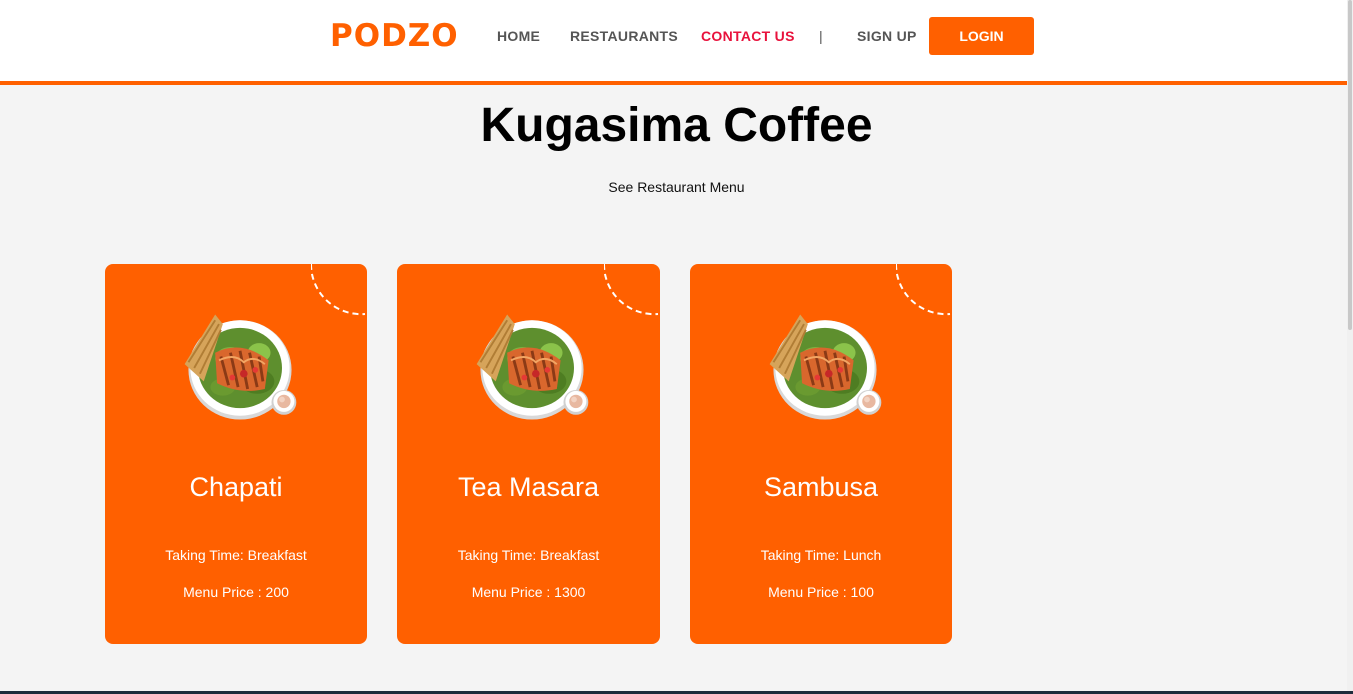 The width and height of the screenshot is (1353, 694). I want to click on nav-sign-up: SIGN UP, so click(887, 36).